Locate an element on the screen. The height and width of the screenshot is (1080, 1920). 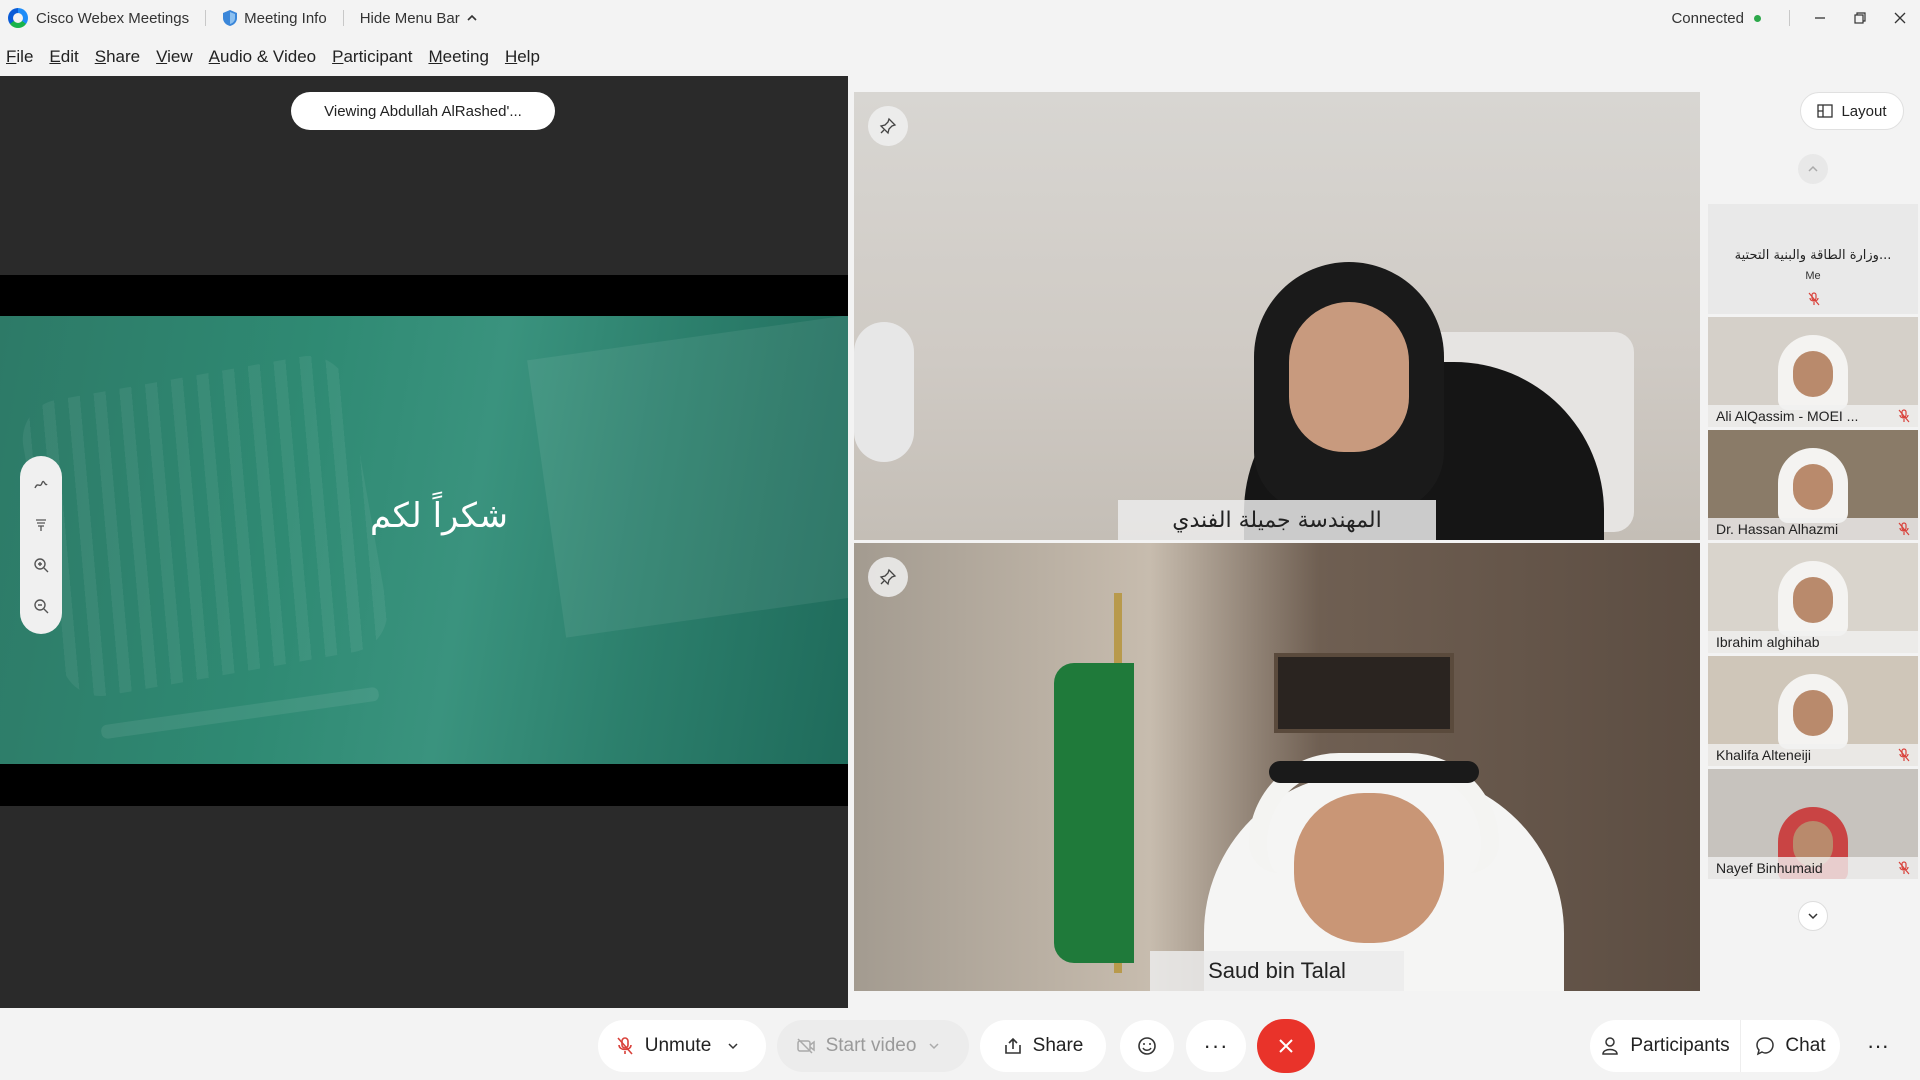
meeting-info-button: Meeting Info is located at coordinates (274, 18).